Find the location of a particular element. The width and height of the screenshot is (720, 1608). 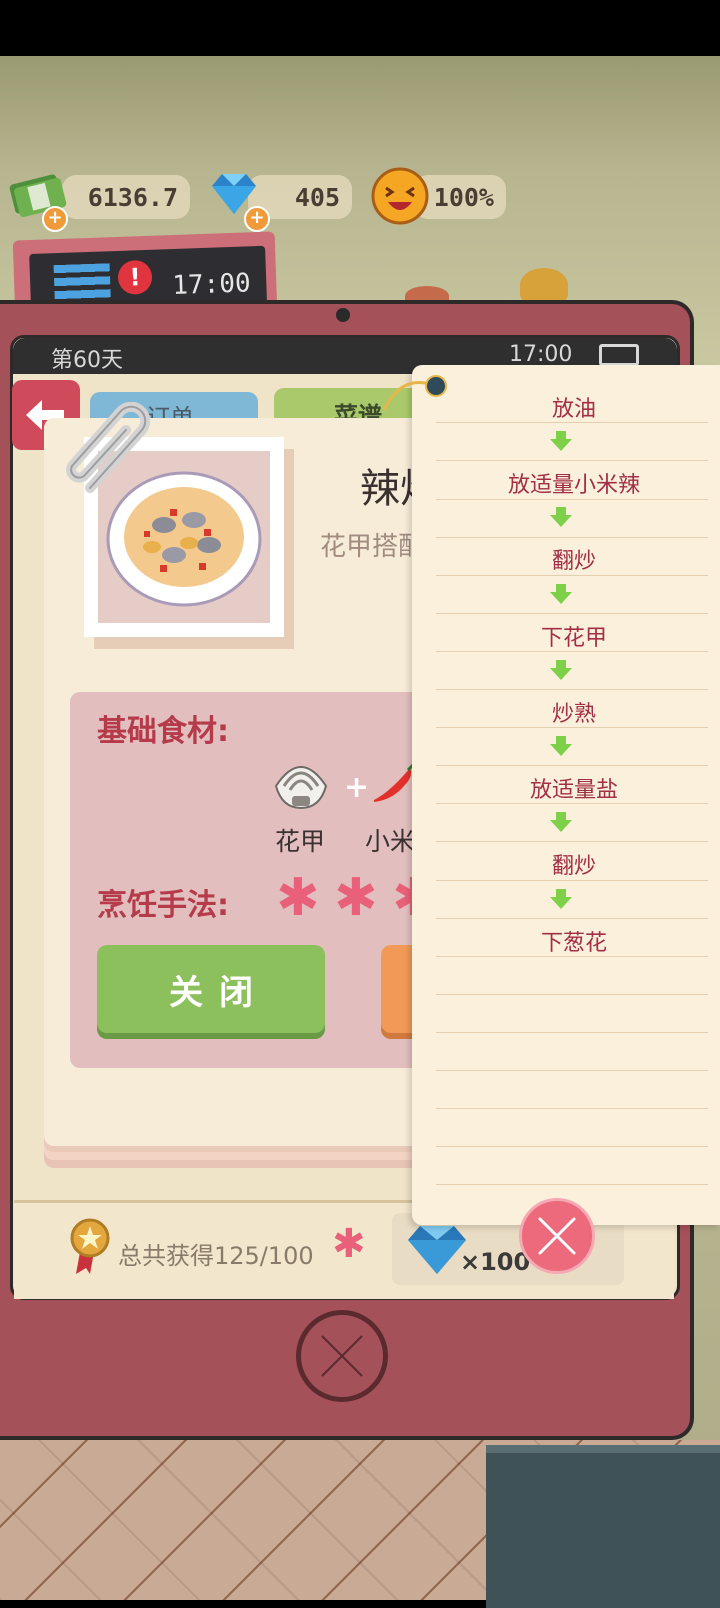

base-ingredients-label: 基础食材: is located at coordinates (163, 731).